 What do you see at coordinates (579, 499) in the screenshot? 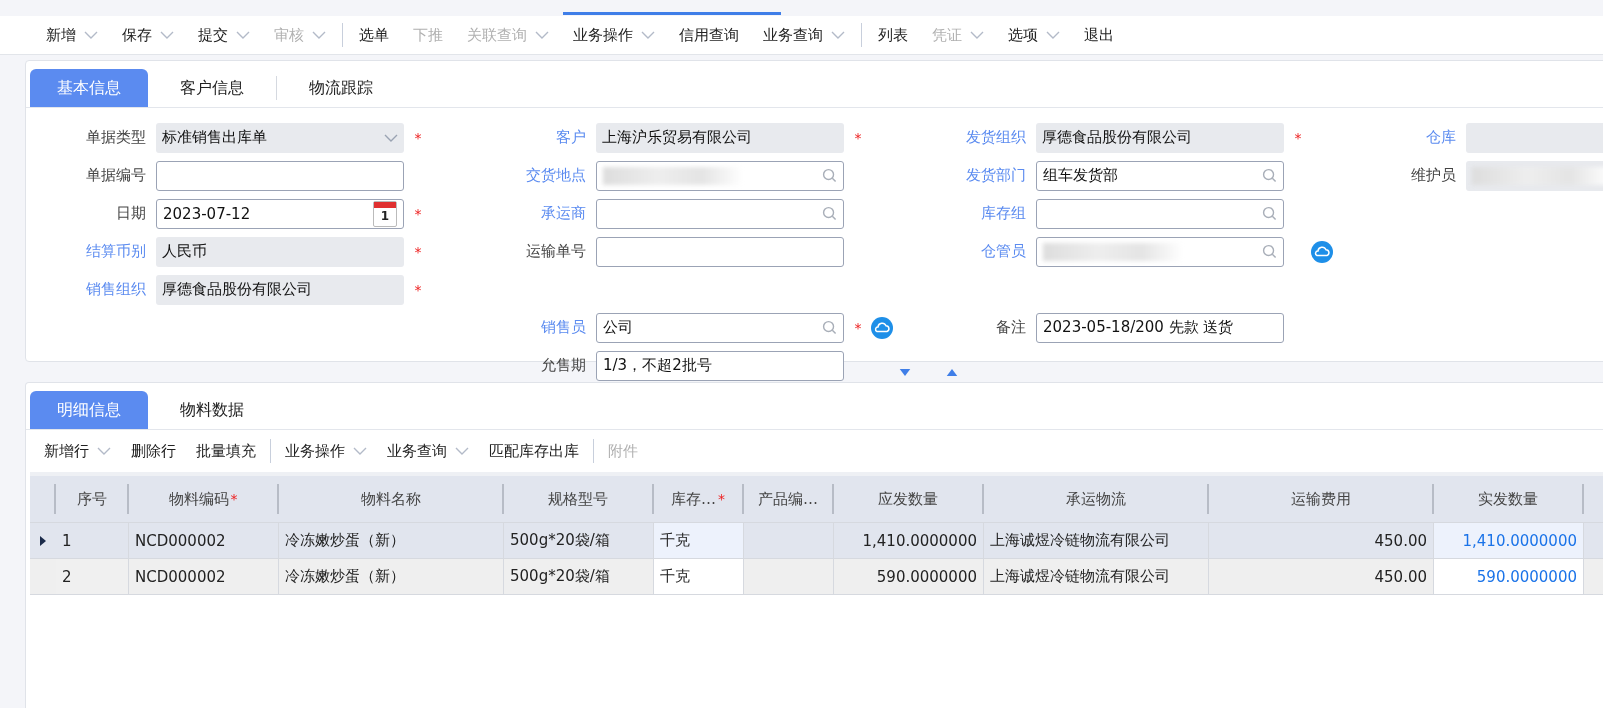
I see `column-header: 规格型号` at bounding box center [579, 499].